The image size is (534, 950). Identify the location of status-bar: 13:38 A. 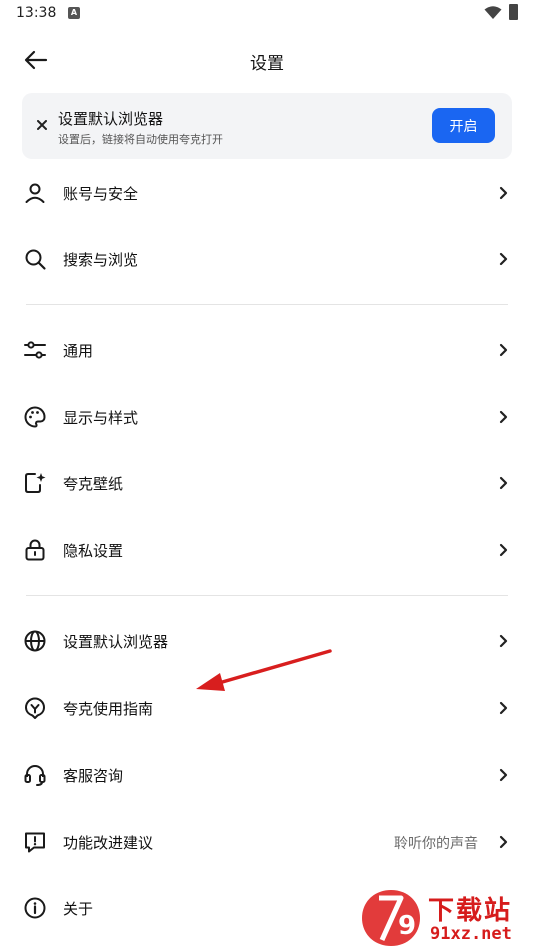
(267, 14).